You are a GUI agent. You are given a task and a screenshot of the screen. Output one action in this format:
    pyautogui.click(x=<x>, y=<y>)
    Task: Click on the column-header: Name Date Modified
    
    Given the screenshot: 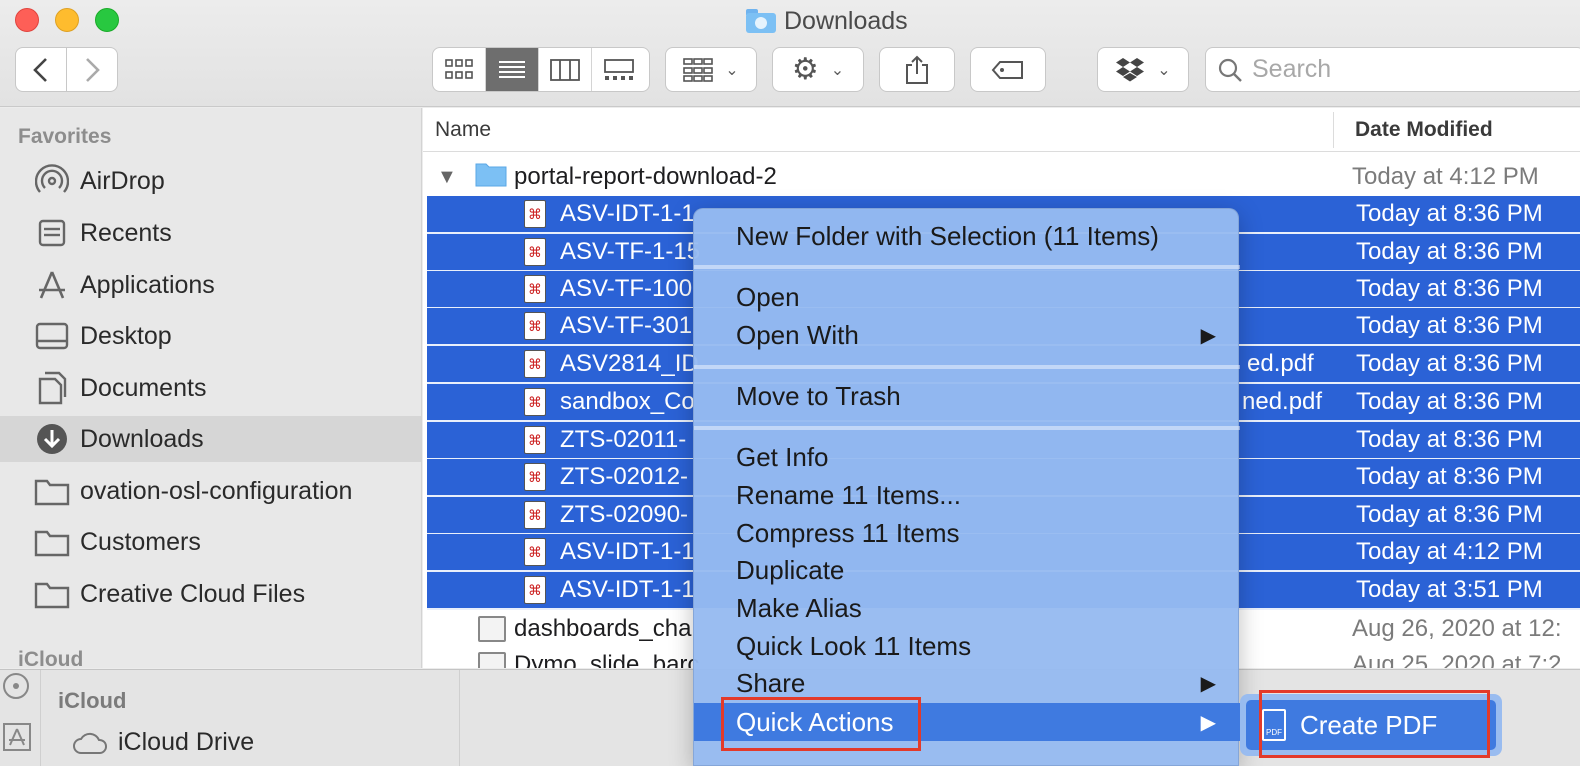 What is the action you would take?
    pyautogui.click(x=1001, y=130)
    